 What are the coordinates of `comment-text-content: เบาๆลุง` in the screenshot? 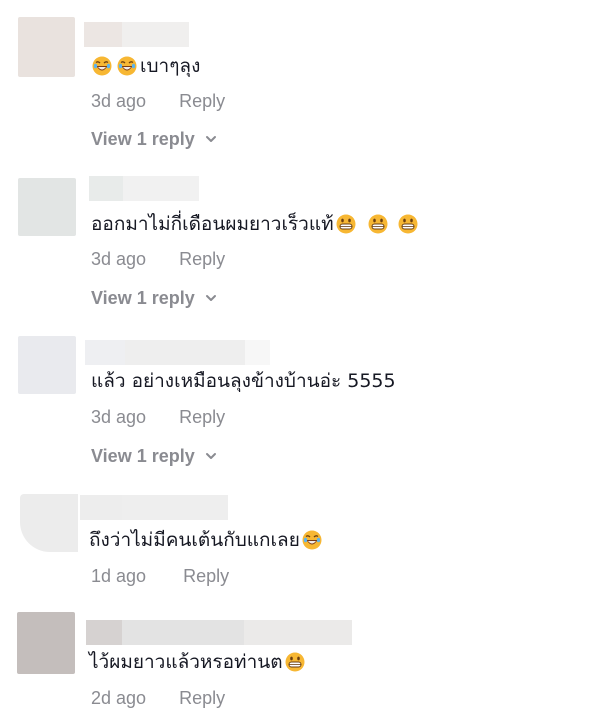 It's located at (170, 66).